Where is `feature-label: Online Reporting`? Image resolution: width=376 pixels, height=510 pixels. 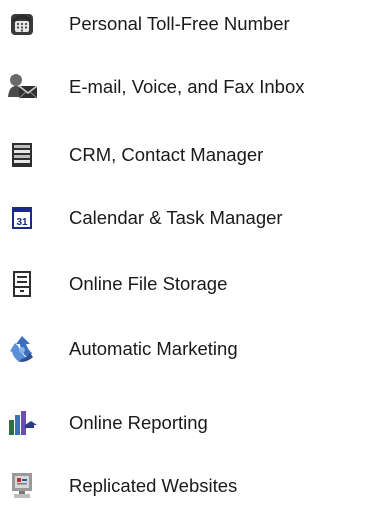 feature-label: Online Reporting is located at coordinates (138, 422).